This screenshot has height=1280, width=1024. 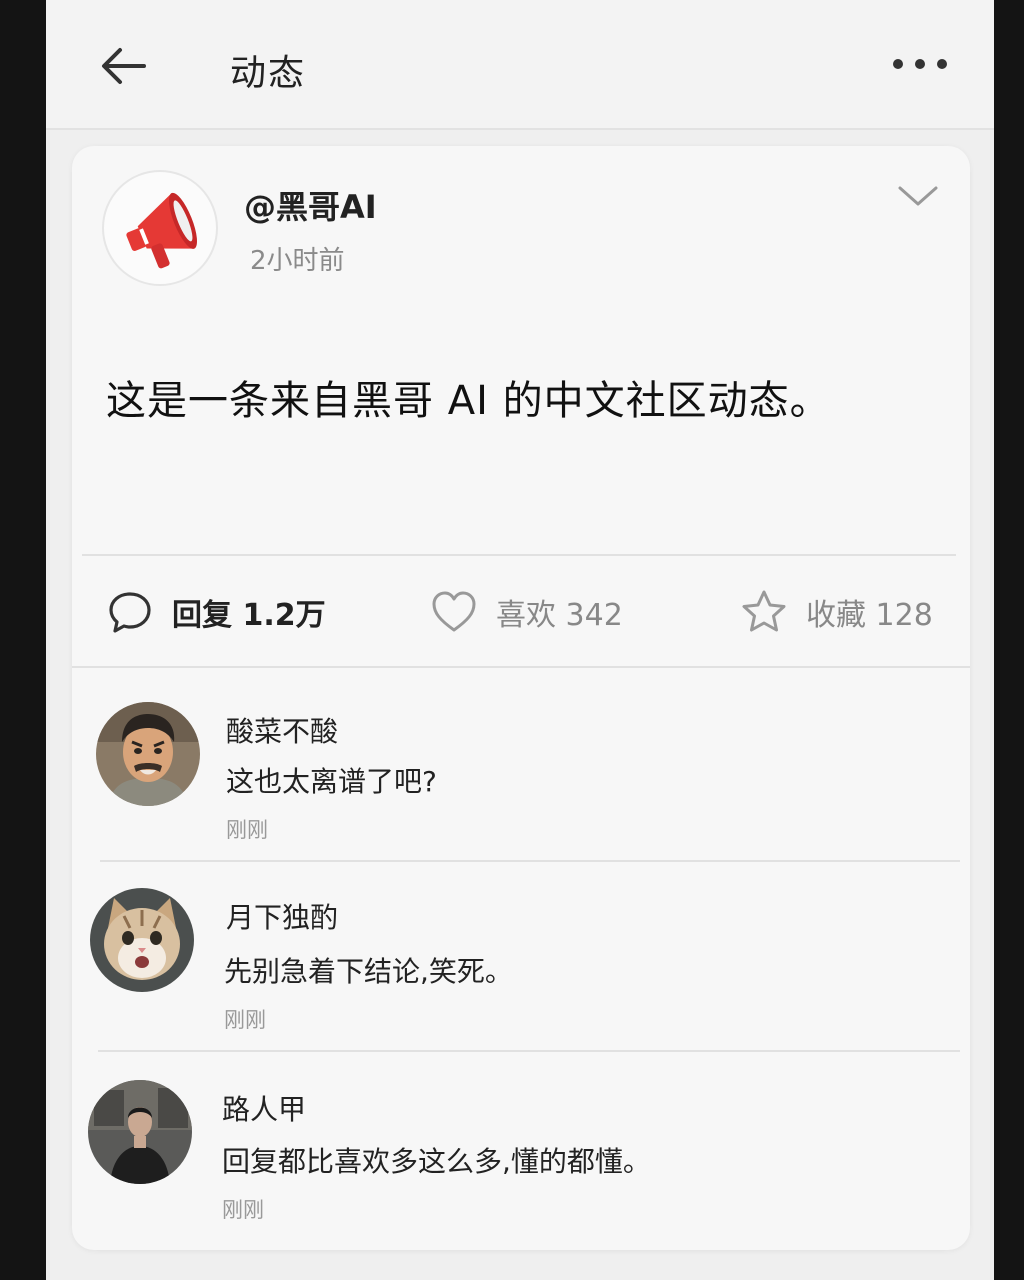 I want to click on favorite-button: 收藏 128, so click(x=836, y=612).